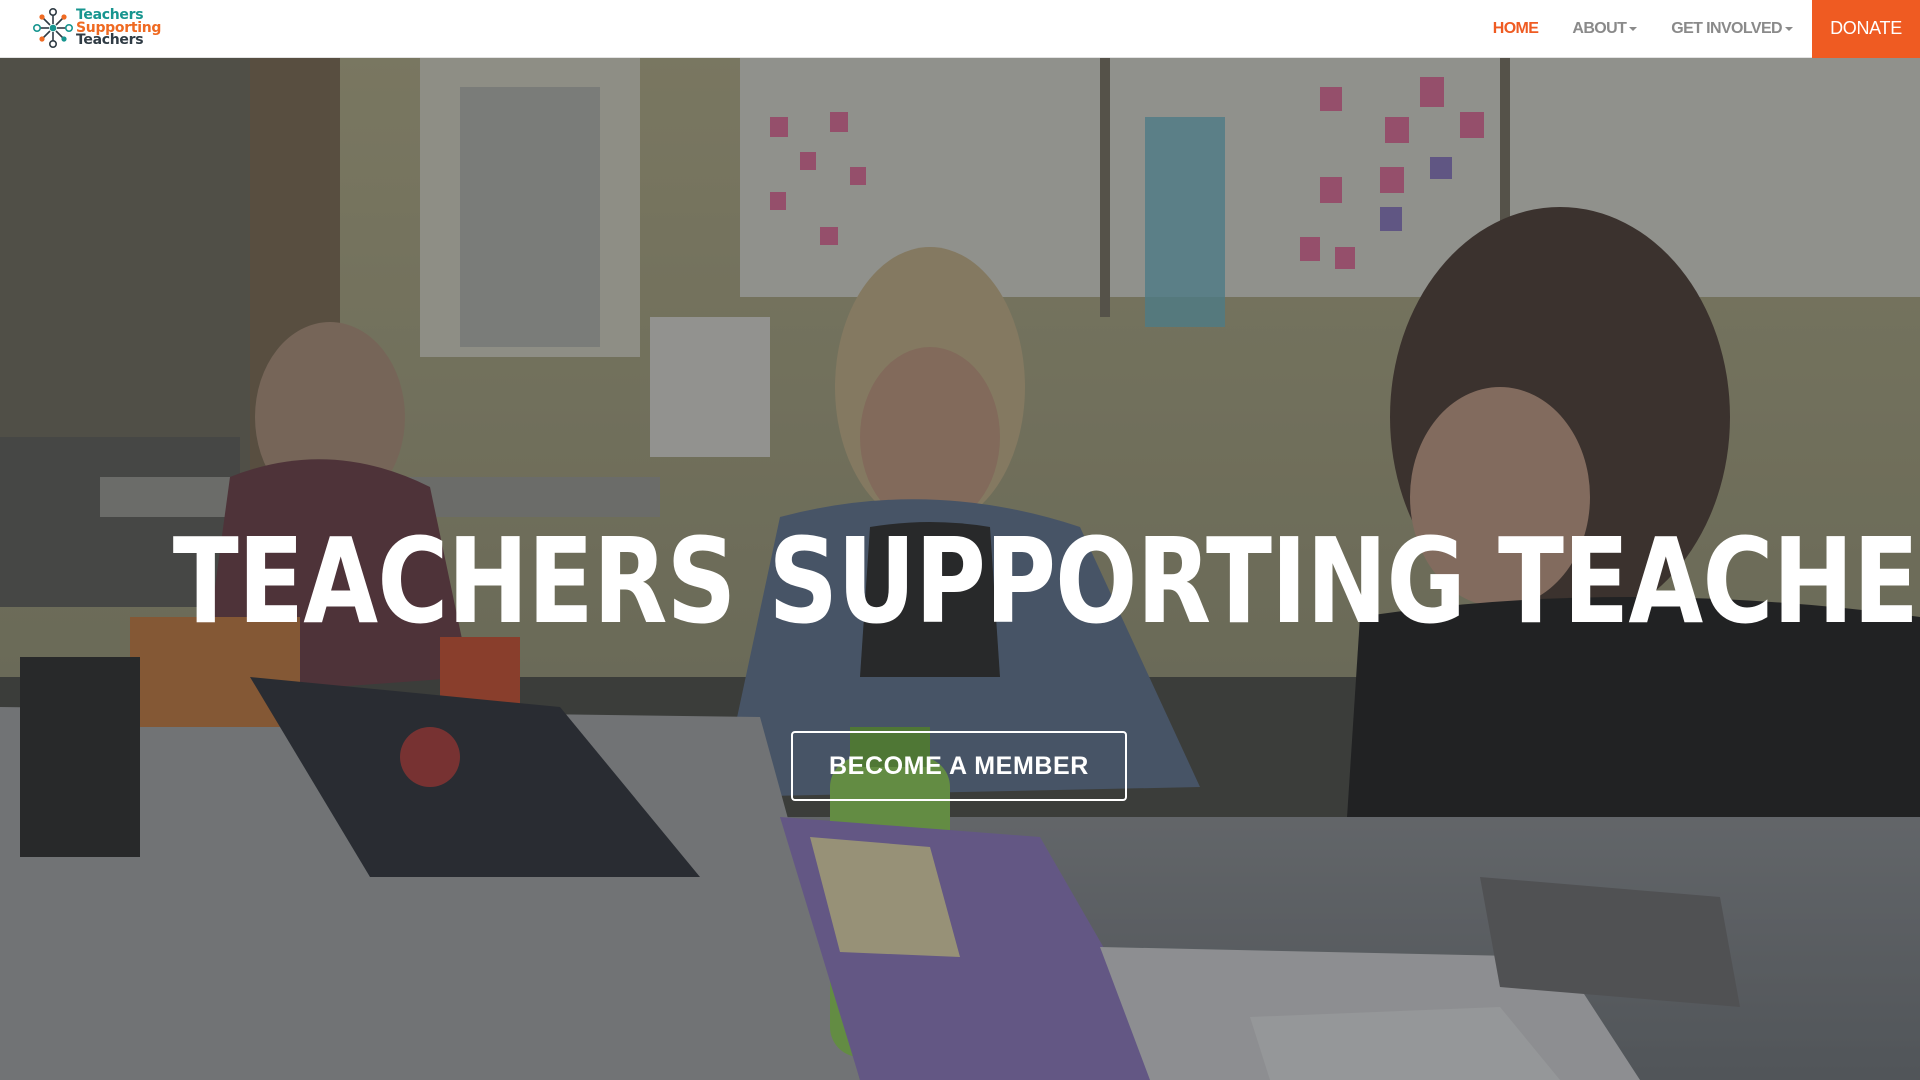 The height and width of the screenshot is (1080, 1920). What do you see at coordinates (1599, 28) in the screenshot?
I see `nav-item-label: ABOUT` at bounding box center [1599, 28].